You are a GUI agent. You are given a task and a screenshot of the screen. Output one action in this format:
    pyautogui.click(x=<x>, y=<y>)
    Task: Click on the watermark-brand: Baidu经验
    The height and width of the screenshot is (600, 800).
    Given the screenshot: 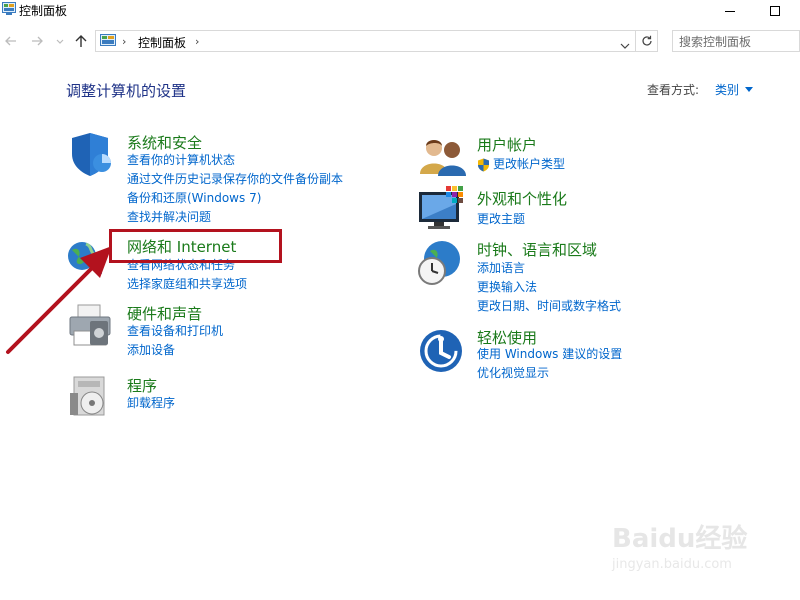 What is the action you would take?
    pyautogui.click(x=680, y=539)
    